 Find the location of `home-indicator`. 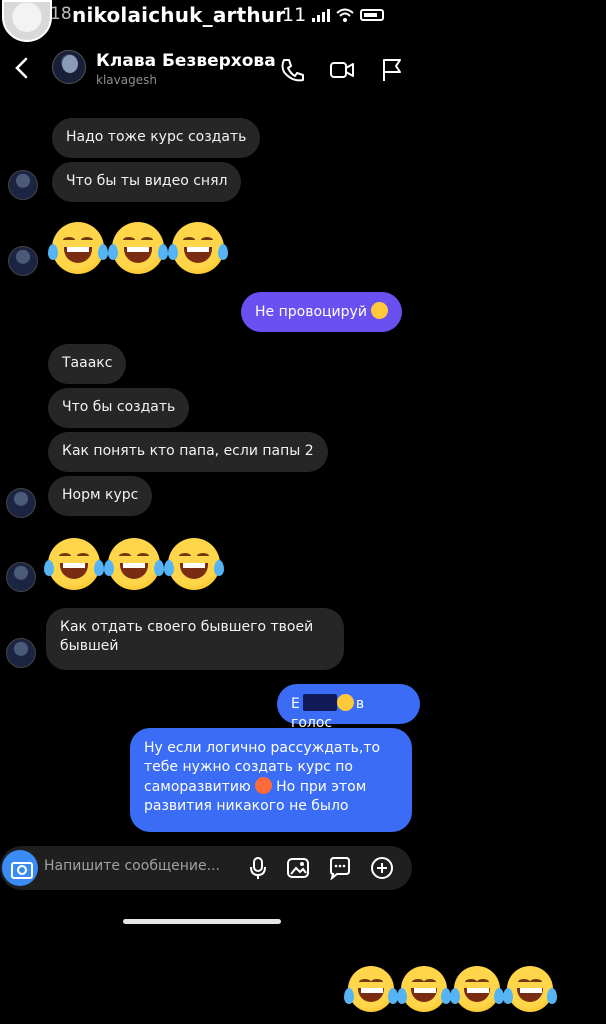

home-indicator is located at coordinates (202, 921).